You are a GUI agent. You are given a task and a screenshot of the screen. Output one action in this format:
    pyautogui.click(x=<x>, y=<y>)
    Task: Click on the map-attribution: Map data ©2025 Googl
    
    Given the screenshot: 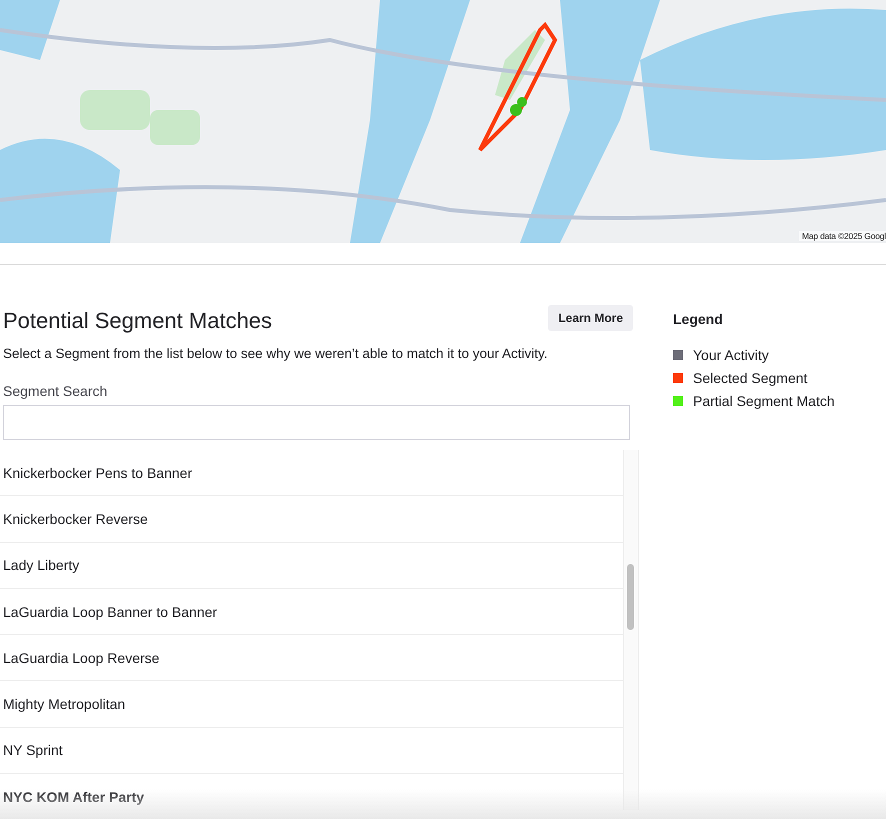 What is the action you would take?
    pyautogui.click(x=842, y=236)
    